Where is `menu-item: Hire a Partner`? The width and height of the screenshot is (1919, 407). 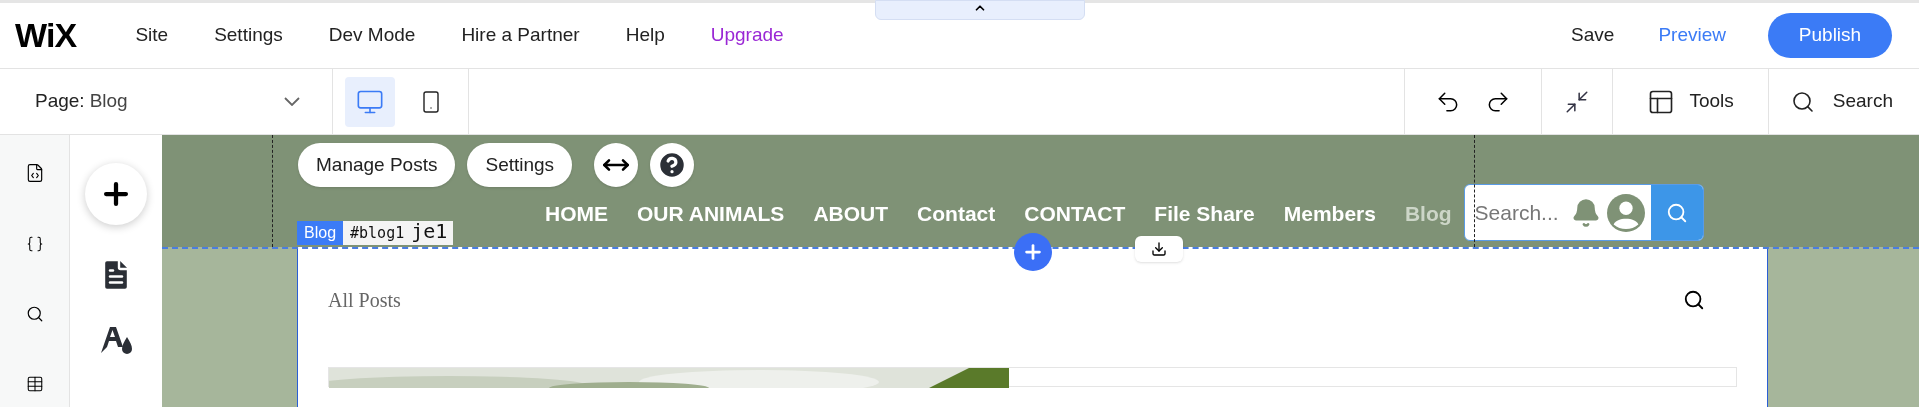 menu-item: Hire a Partner is located at coordinates (520, 35).